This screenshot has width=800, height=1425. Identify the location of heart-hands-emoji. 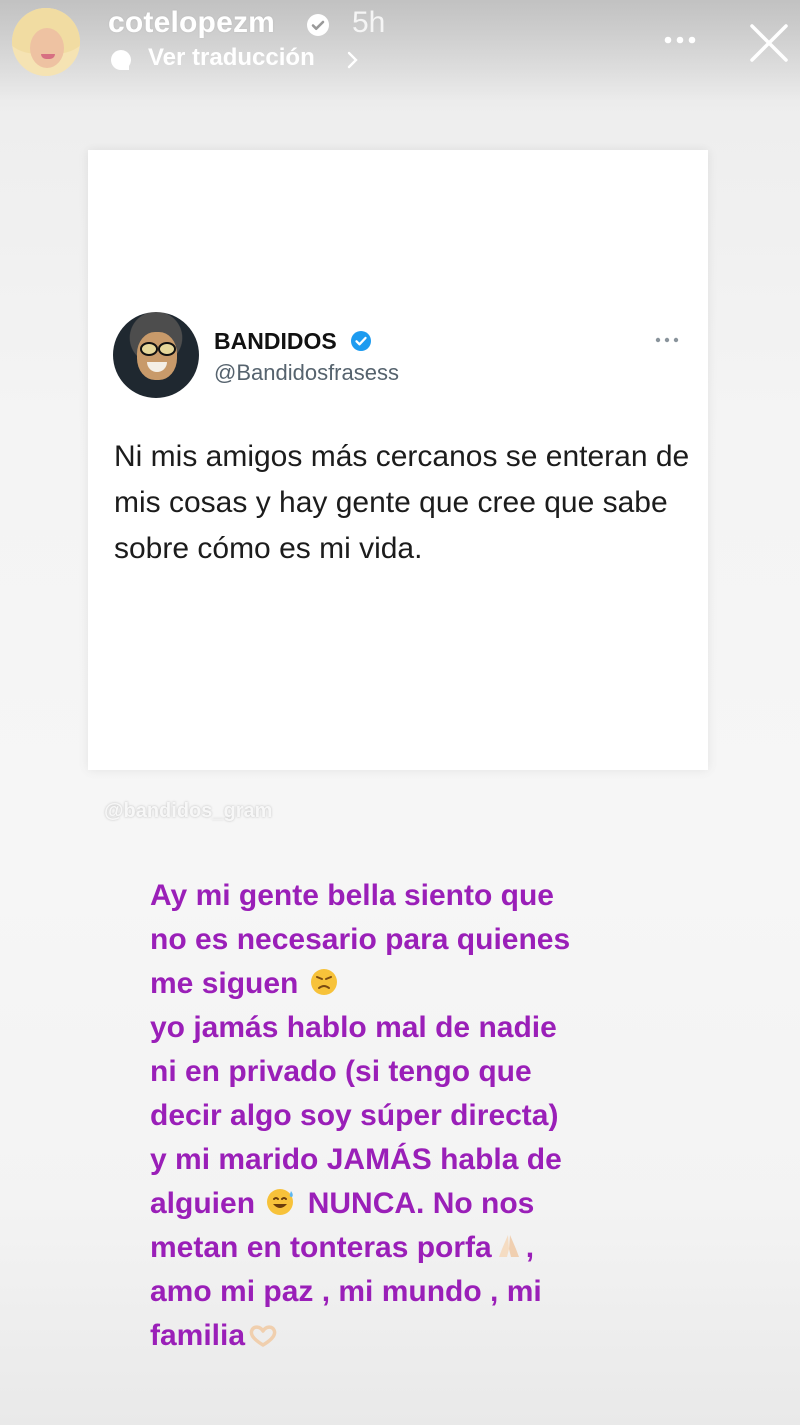
(263, 1336).